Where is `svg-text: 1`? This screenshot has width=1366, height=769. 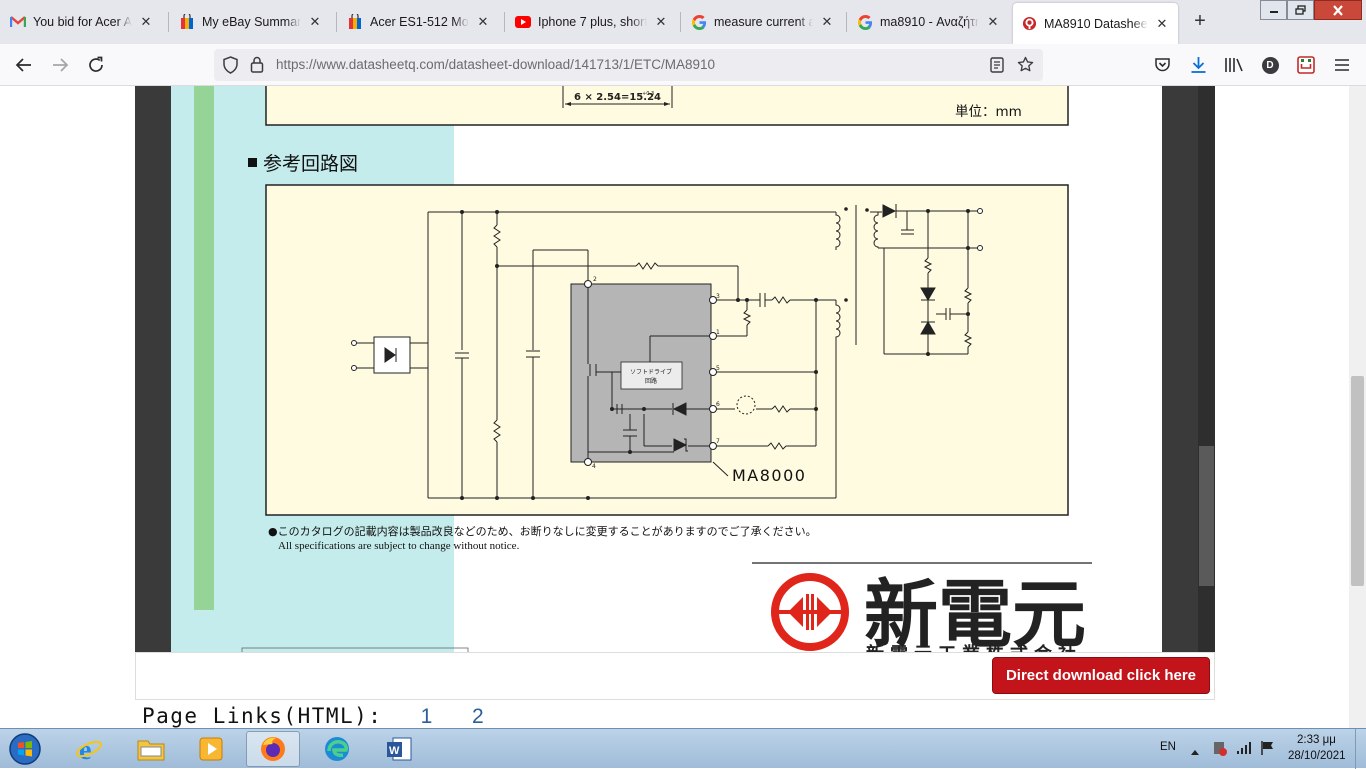 svg-text: 1 is located at coordinates (718, 332).